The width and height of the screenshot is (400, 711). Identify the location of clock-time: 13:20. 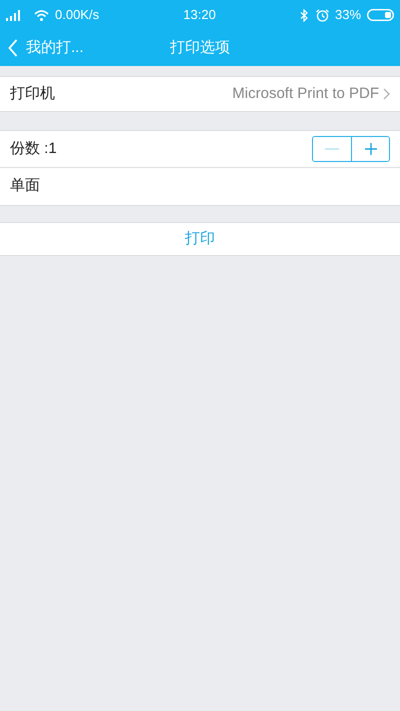
(199, 15).